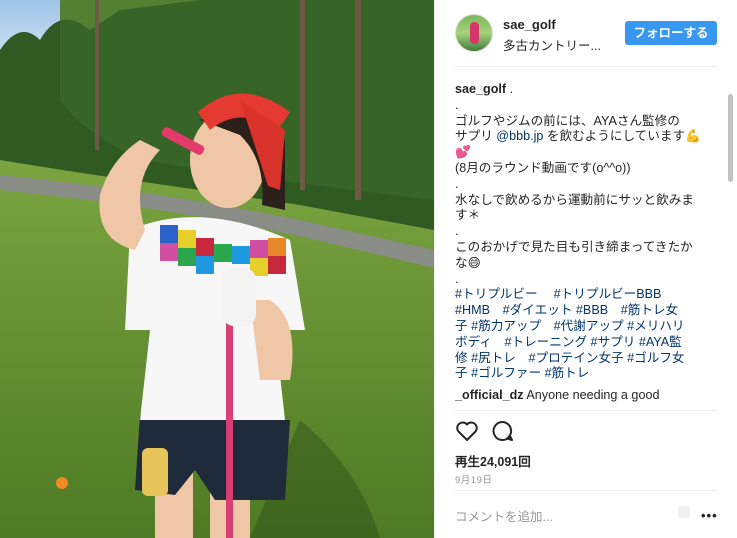 The height and width of the screenshot is (538, 737). What do you see at coordinates (476, 136) in the screenshot?
I see `caption-line: サプリ` at bounding box center [476, 136].